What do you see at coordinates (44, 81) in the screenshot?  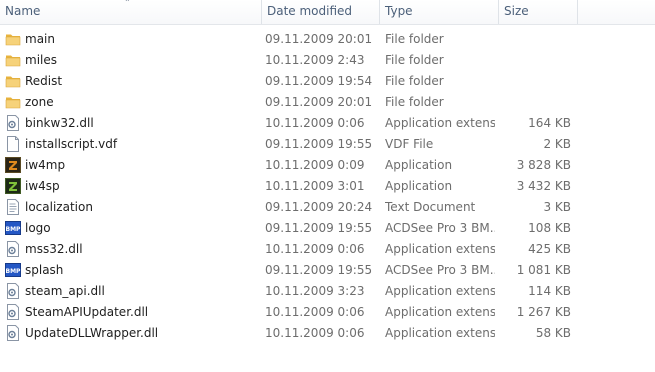 I see `file-name: Redist` at bounding box center [44, 81].